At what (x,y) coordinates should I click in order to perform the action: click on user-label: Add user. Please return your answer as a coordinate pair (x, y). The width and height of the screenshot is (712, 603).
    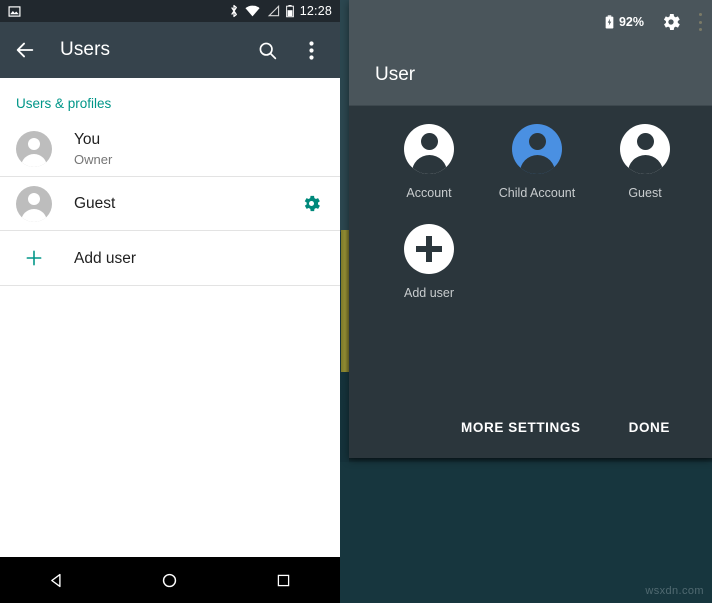
    Looking at the image, I should click on (429, 293).